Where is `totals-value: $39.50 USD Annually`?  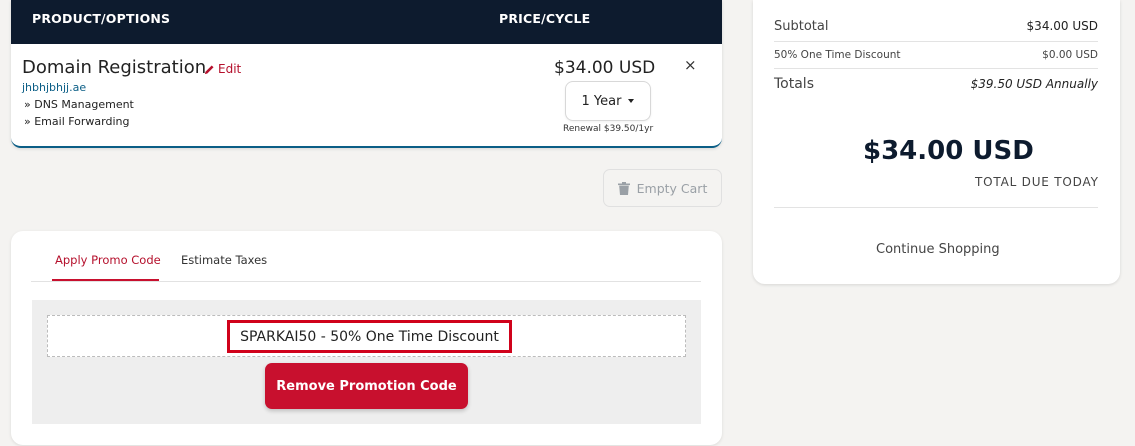 totals-value: $39.50 USD Annually is located at coordinates (1034, 84).